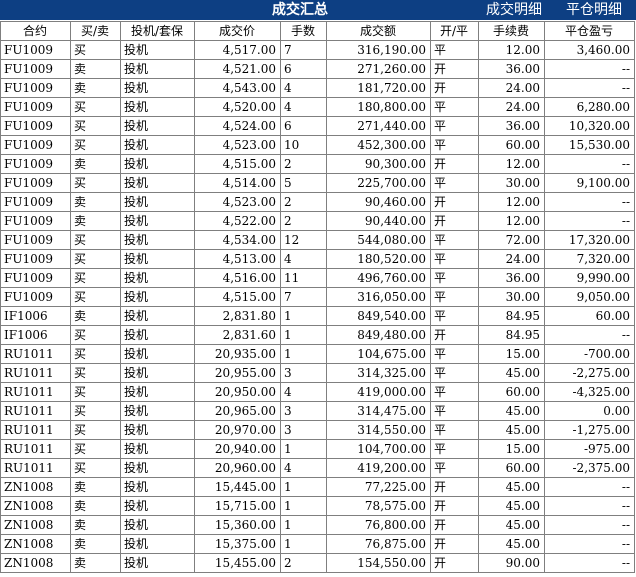  I want to click on cell-lots: 11, so click(303, 278).